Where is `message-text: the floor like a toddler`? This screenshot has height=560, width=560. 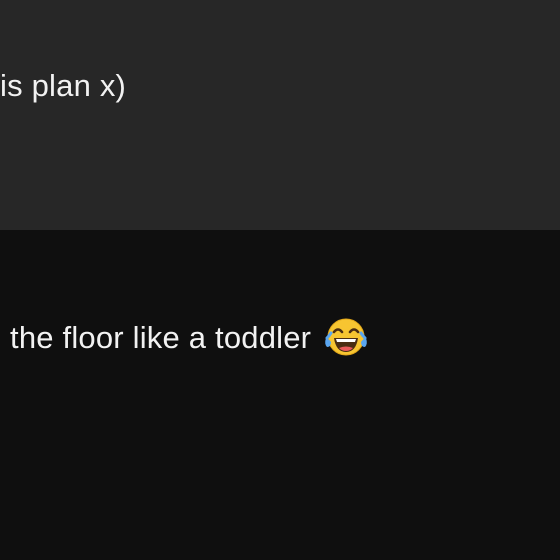 message-text: the floor like a toddler is located at coordinates (189, 338).